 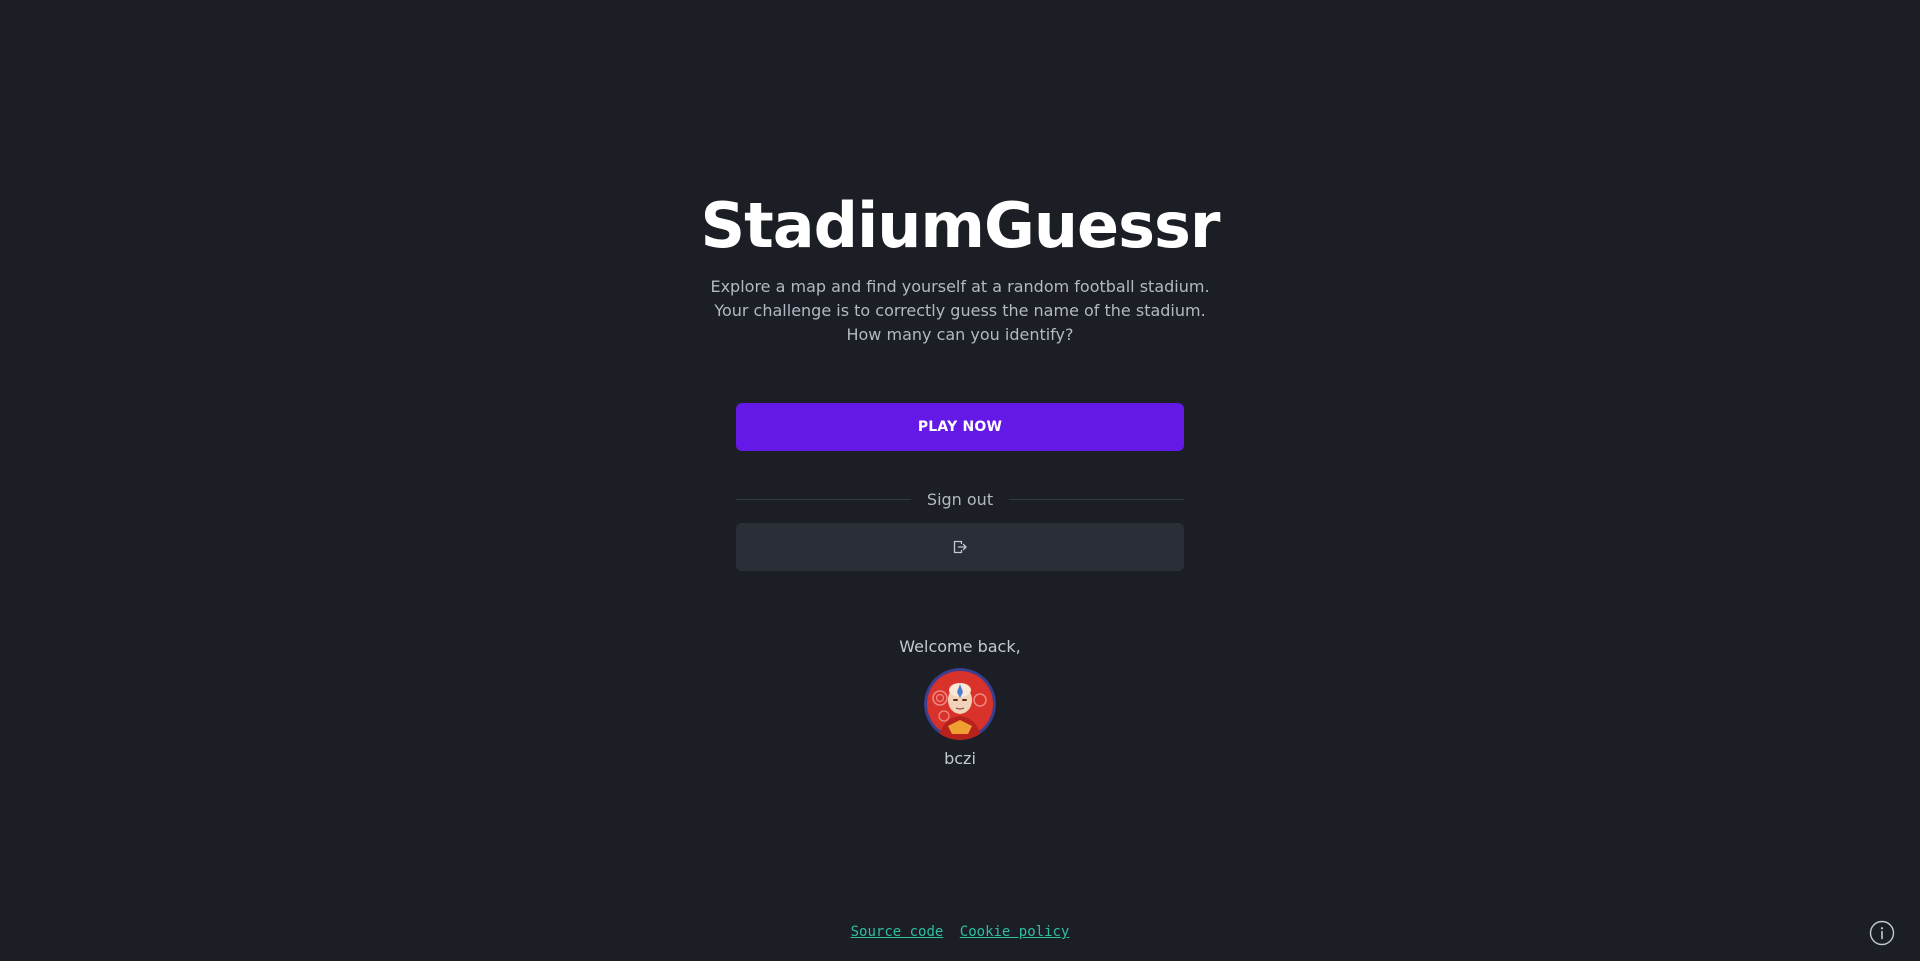 I want to click on divider-label: Sign out, so click(x=960, y=499).